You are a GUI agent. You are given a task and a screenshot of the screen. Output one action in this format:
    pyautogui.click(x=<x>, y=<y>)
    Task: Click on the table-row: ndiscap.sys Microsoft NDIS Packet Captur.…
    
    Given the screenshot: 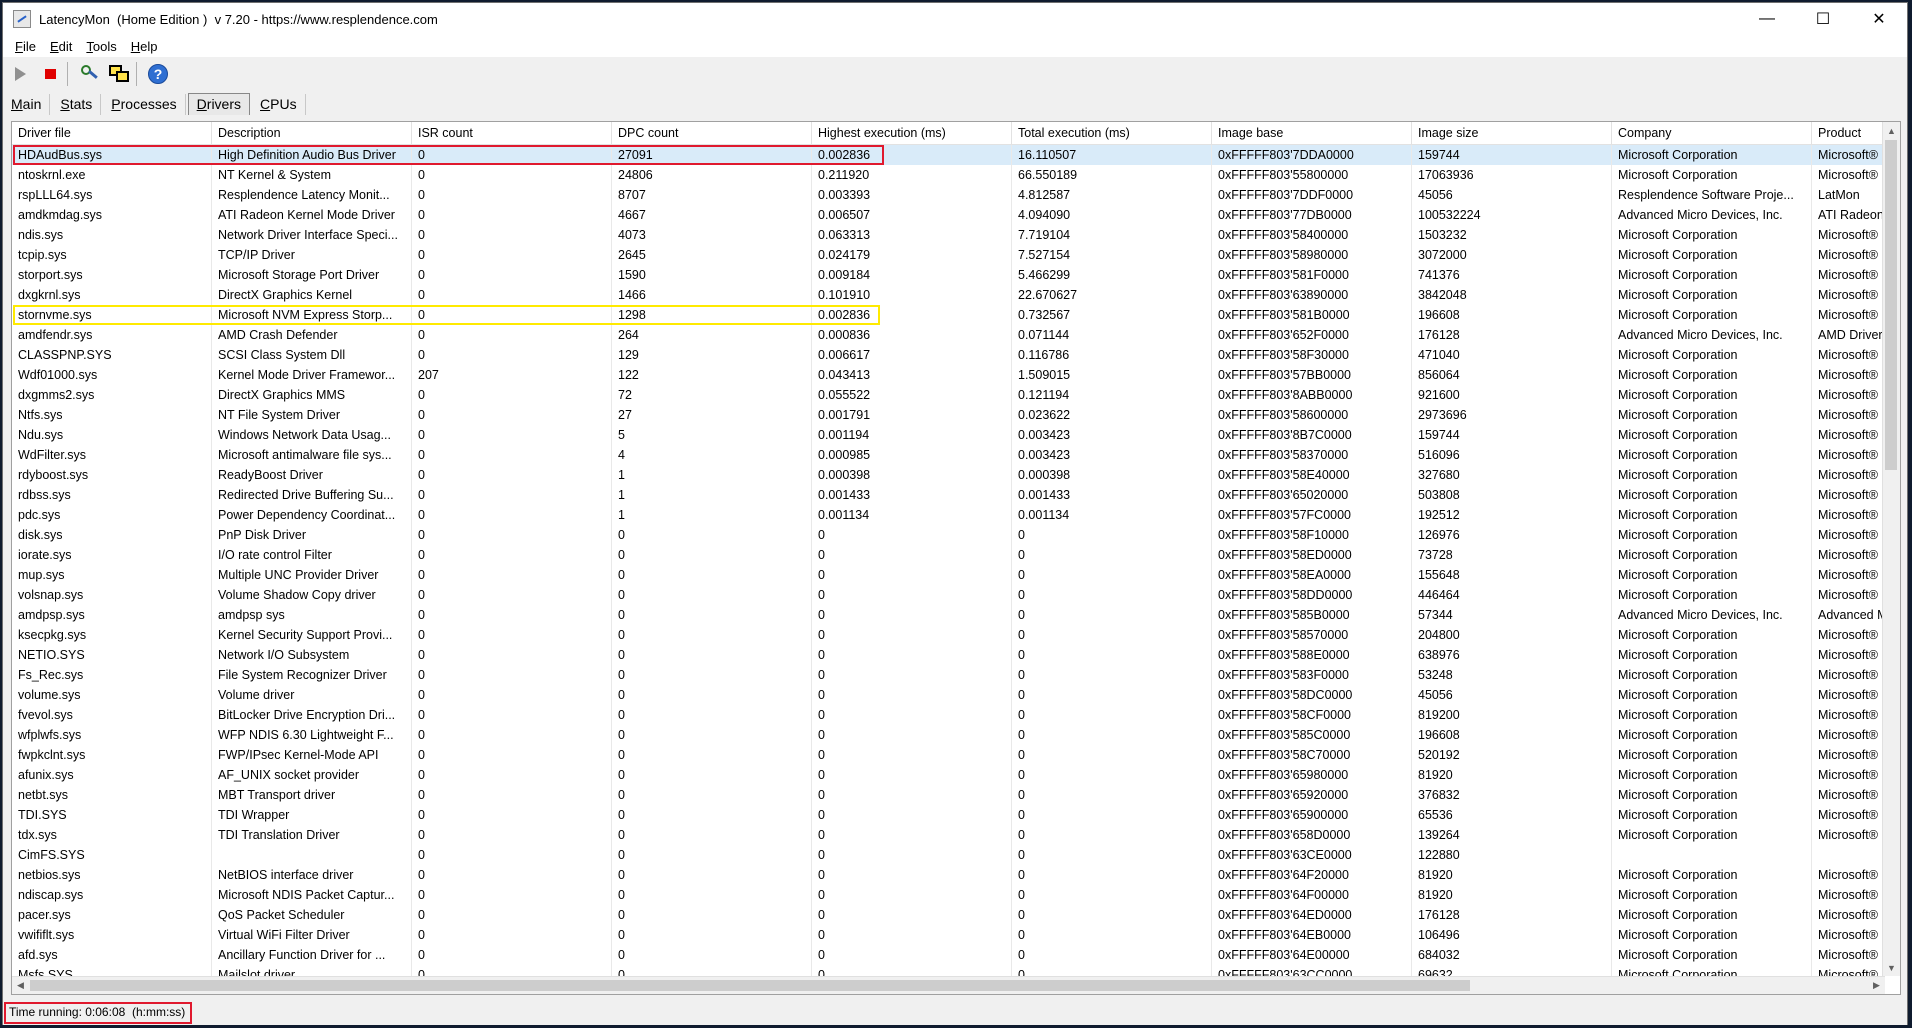 What is the action you would take?
    pyautogui.click(x=956, y=895)
    